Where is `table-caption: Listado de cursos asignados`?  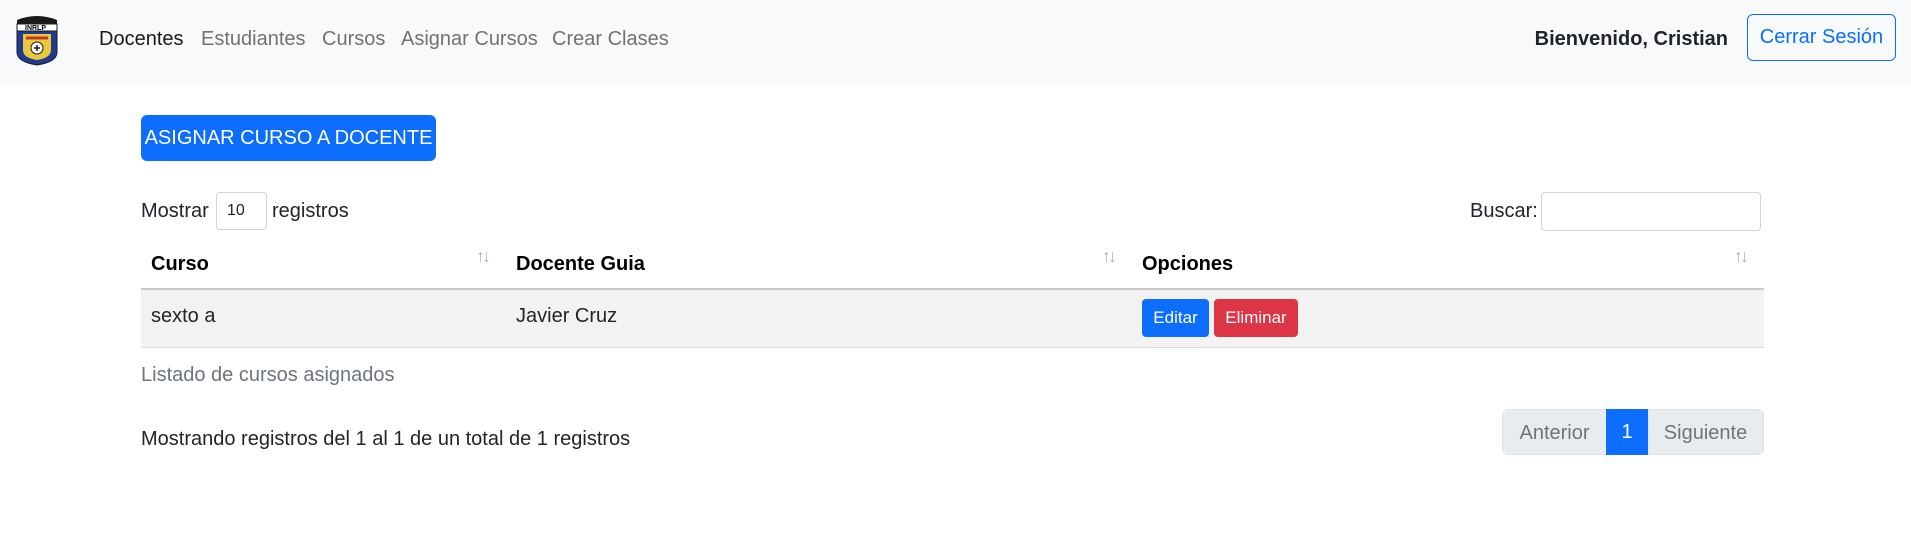
table-caption: Listado de cursos asignados is located at coordinates (268, 375).